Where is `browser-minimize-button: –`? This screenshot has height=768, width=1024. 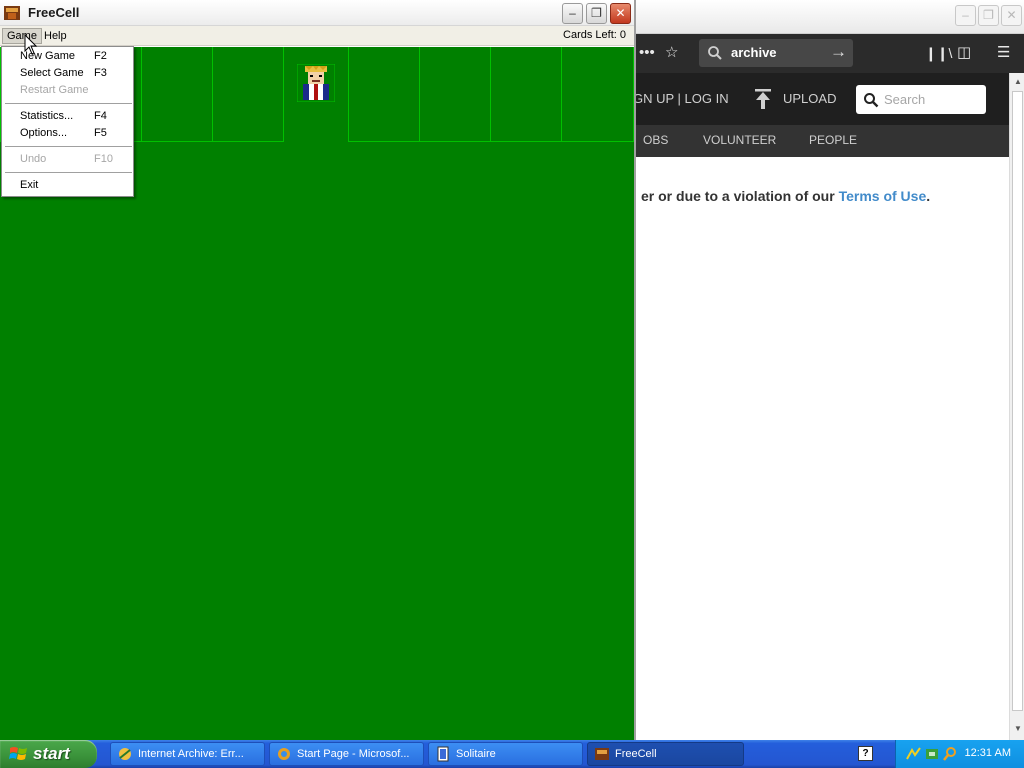 browser-minimize-button: – is located at coordinates (965, 15).